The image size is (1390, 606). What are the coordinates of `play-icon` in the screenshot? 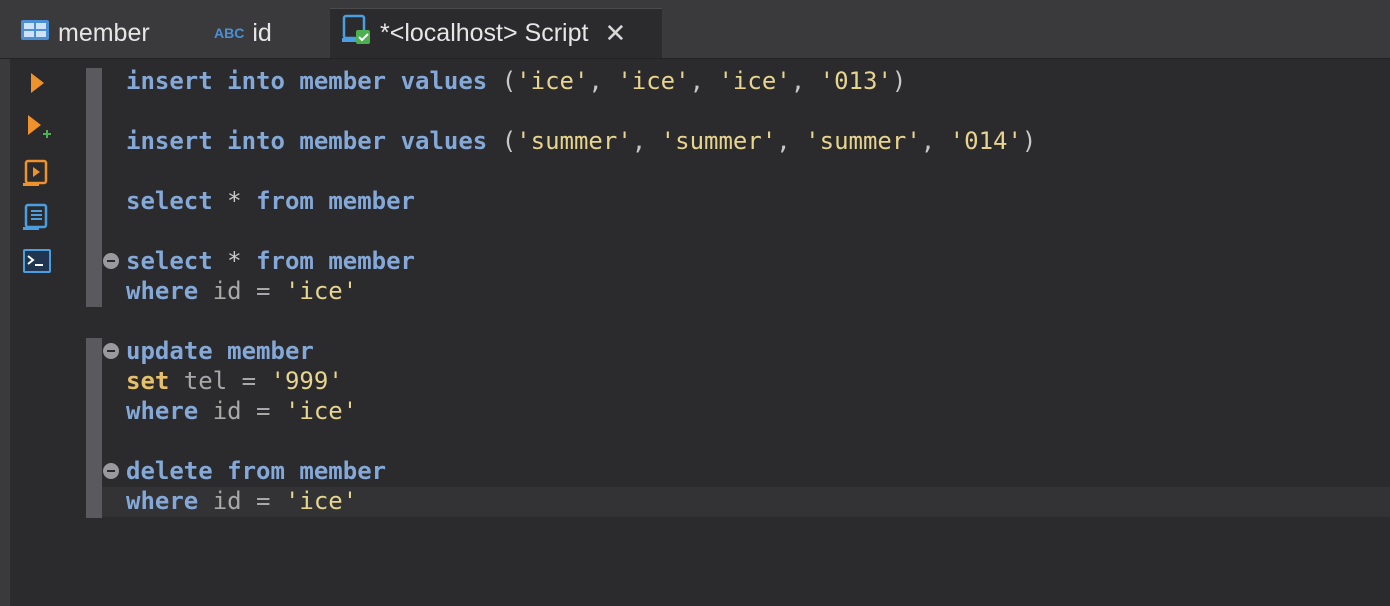 It's located at (37, 83).